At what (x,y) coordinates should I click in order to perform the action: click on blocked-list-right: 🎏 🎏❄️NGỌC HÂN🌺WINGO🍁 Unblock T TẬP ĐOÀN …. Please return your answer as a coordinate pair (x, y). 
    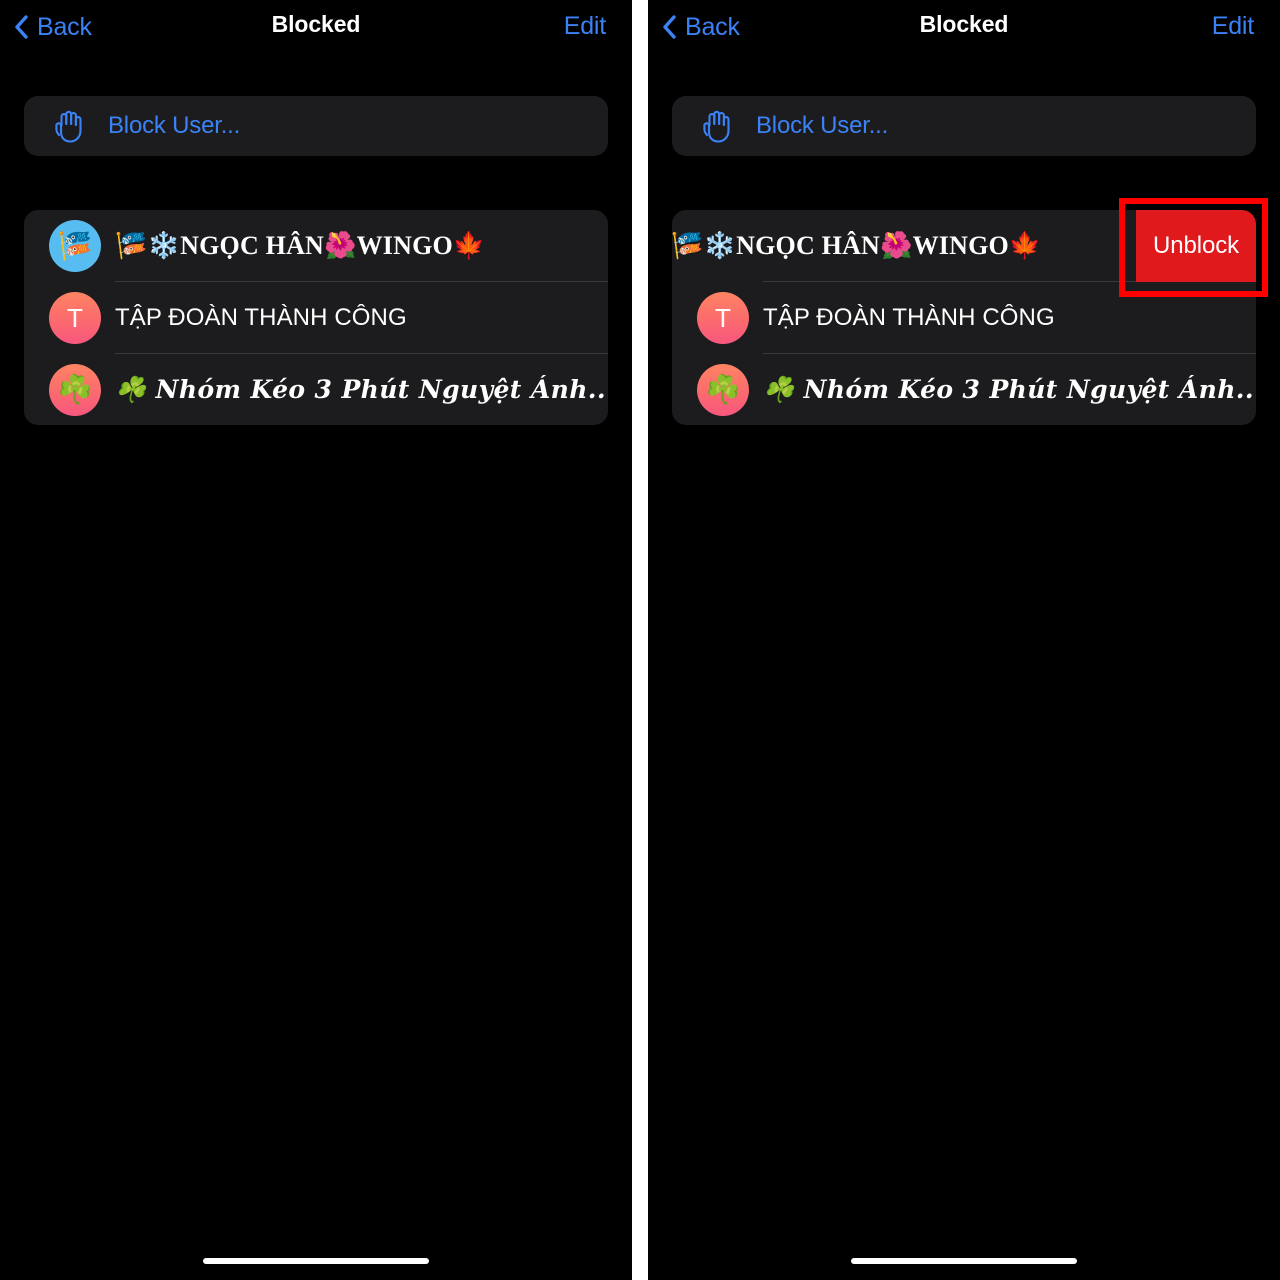
    Looking at the image, I should click on (964, 317).